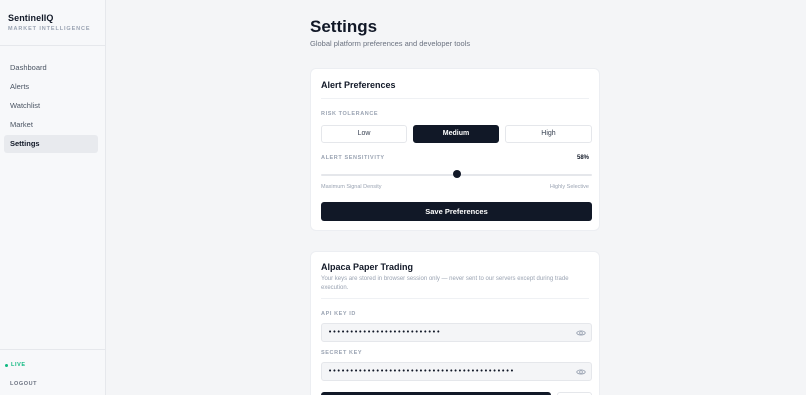 The height and width of the screenshot is (395, 806). What do you see at coordinates (344, 26) in the screenshot?
I see `page-title: Settings` at bounding box center [344, 26].